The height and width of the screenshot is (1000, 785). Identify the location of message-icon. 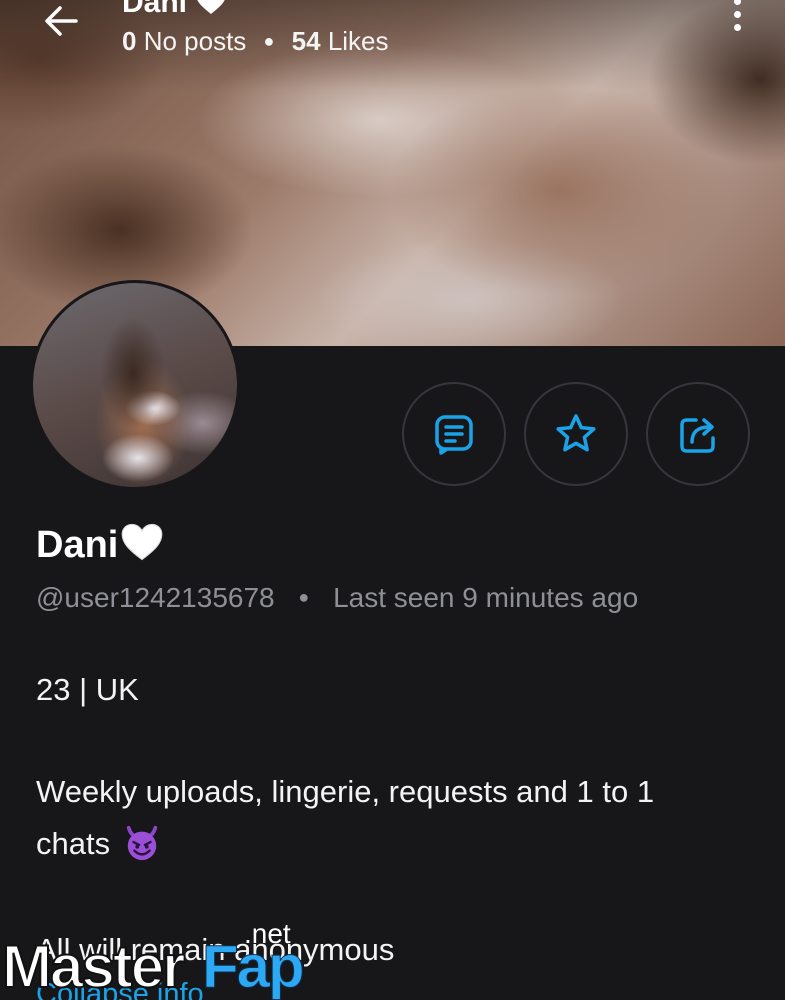
(454, 435).